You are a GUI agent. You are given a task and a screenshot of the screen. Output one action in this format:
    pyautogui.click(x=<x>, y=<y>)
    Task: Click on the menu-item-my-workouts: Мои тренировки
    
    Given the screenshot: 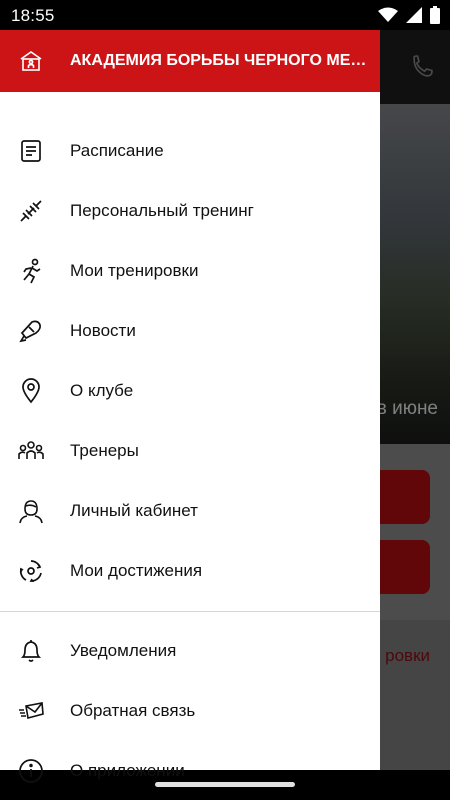 What is the action you would take?
    pyautogui.click(x=190, y=271)
    